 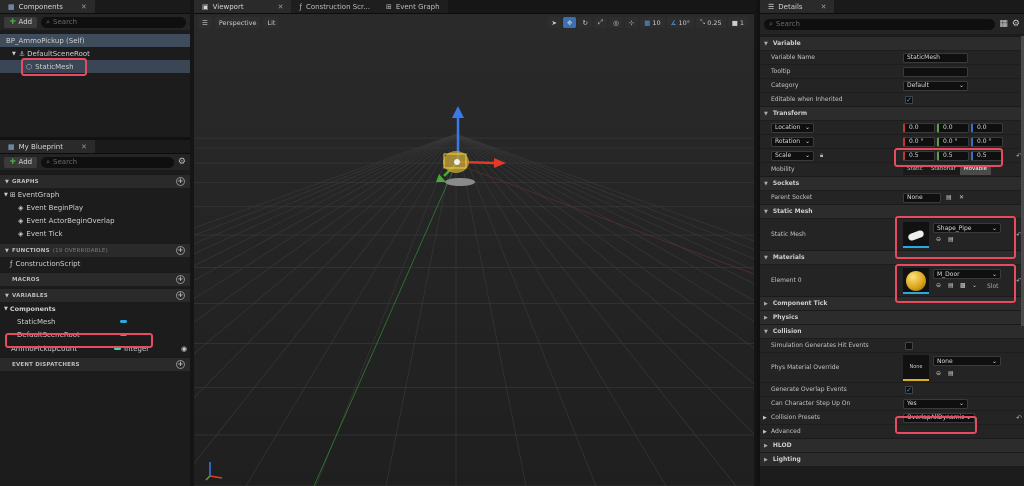 What do you see at coordinates (922, 197) in the screenshot?
I see `parent-socket-field: None` at bounding box center [922, 197].